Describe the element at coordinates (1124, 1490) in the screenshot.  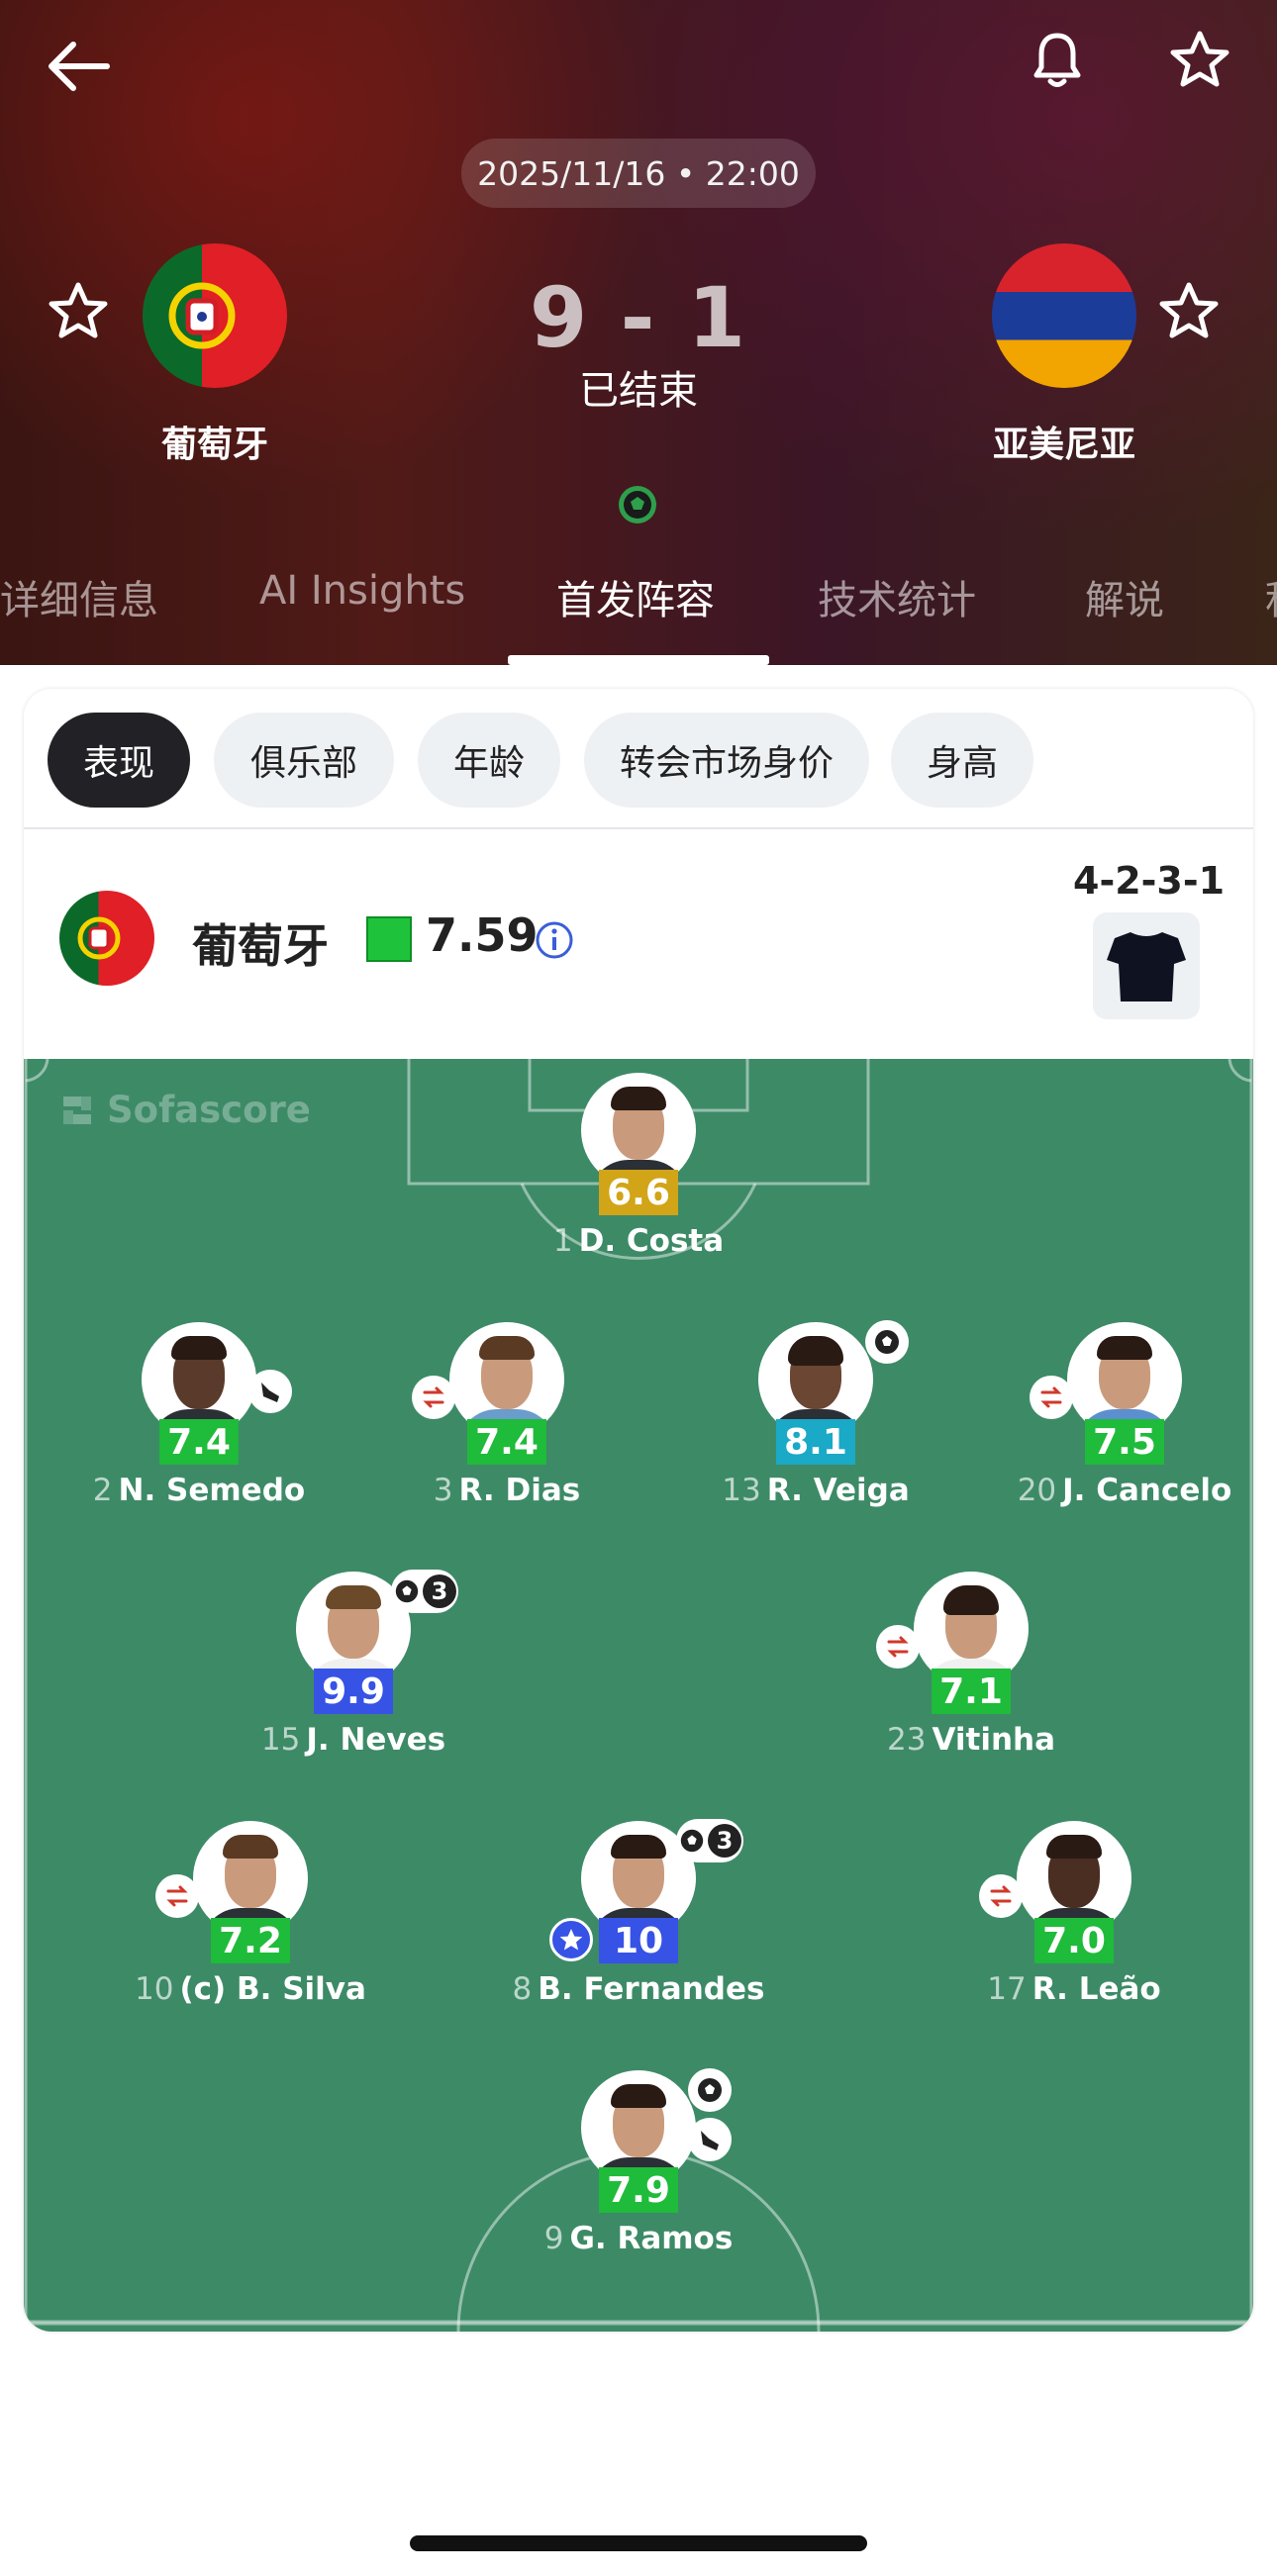
I see `player-name: 20 J. Cancelo` at that location.